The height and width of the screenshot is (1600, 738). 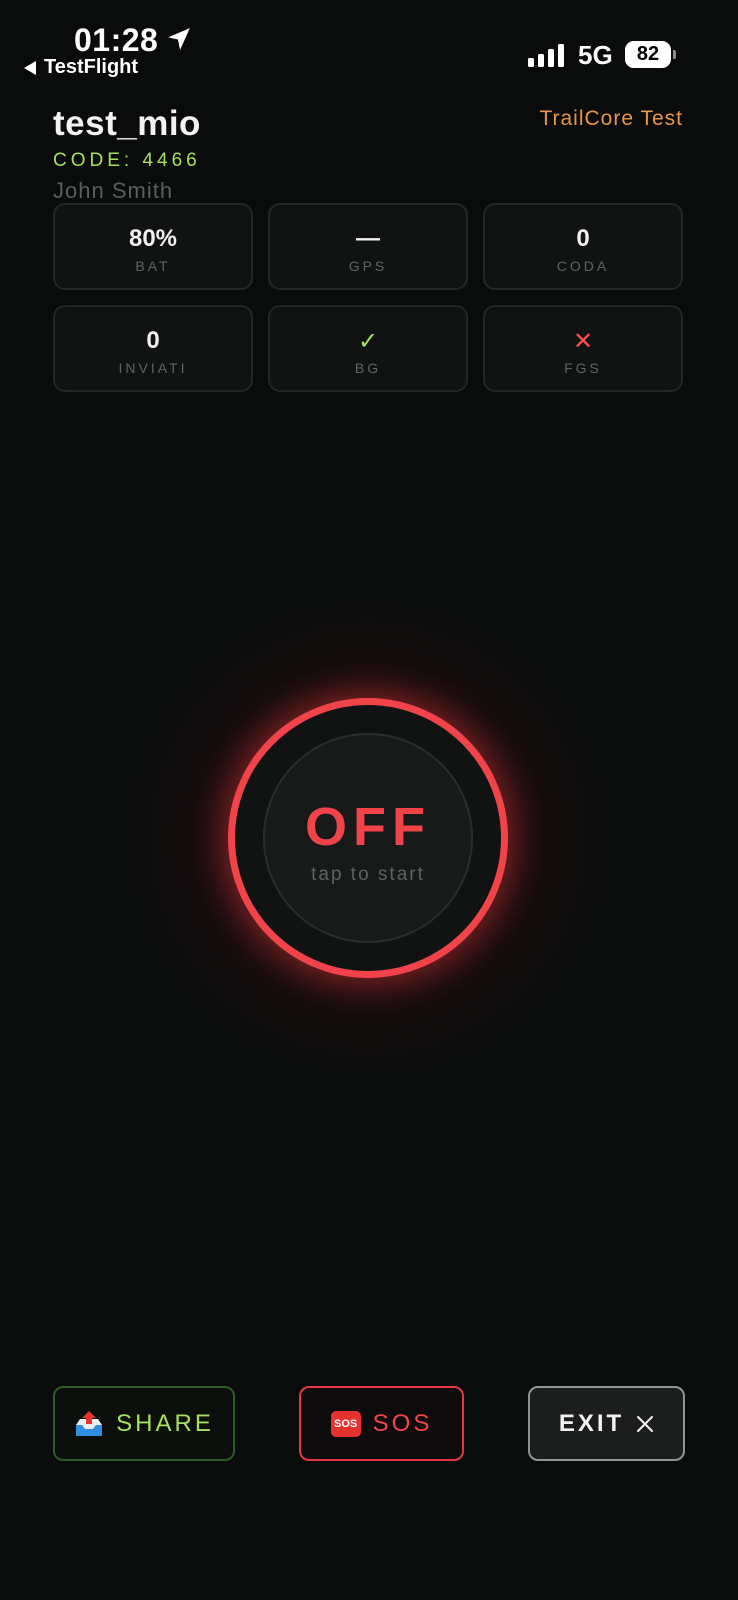 I want to click on cross-icon: ✕, so click(x=583, y=341).